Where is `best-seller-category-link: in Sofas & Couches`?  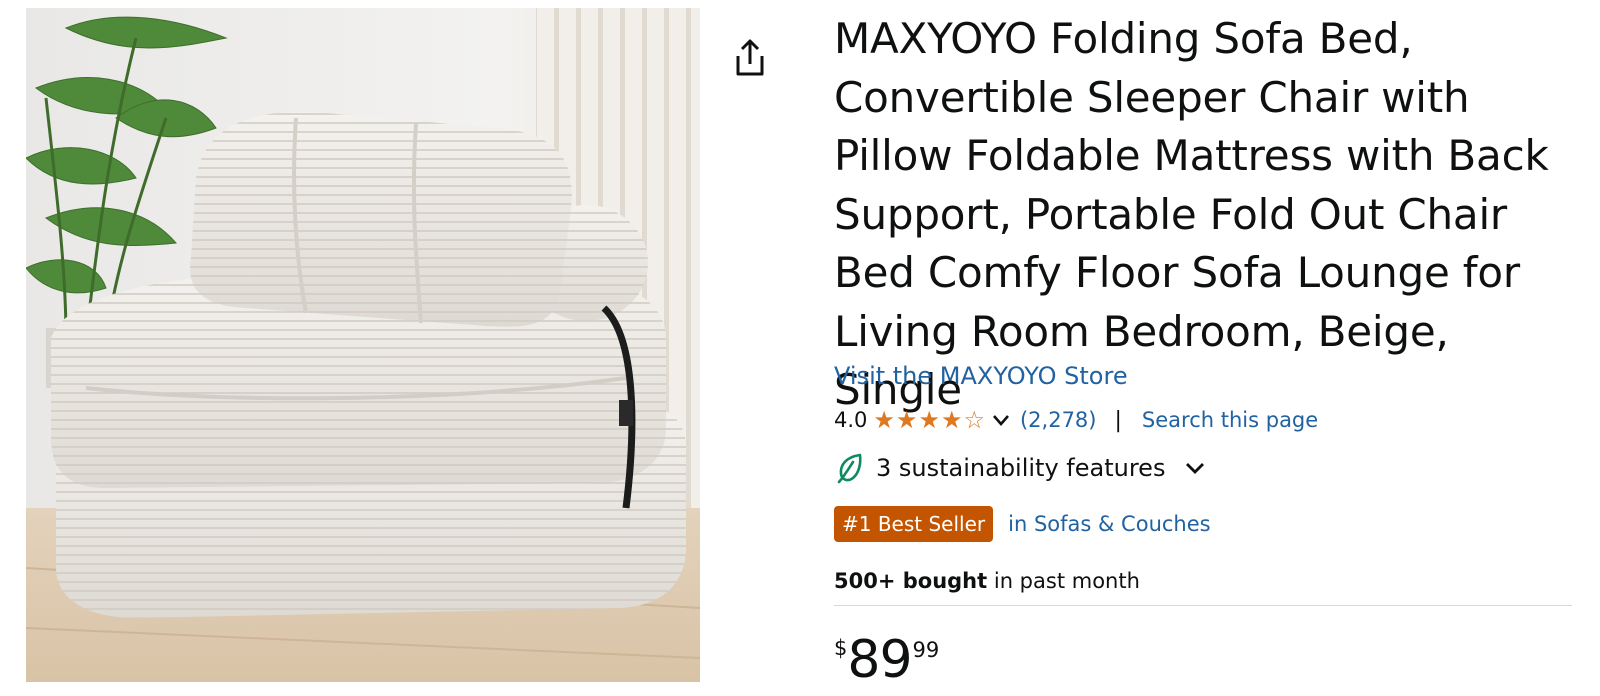
best-seller-category-link: in Sofas & Couches is located at coordinates (1109, 524).